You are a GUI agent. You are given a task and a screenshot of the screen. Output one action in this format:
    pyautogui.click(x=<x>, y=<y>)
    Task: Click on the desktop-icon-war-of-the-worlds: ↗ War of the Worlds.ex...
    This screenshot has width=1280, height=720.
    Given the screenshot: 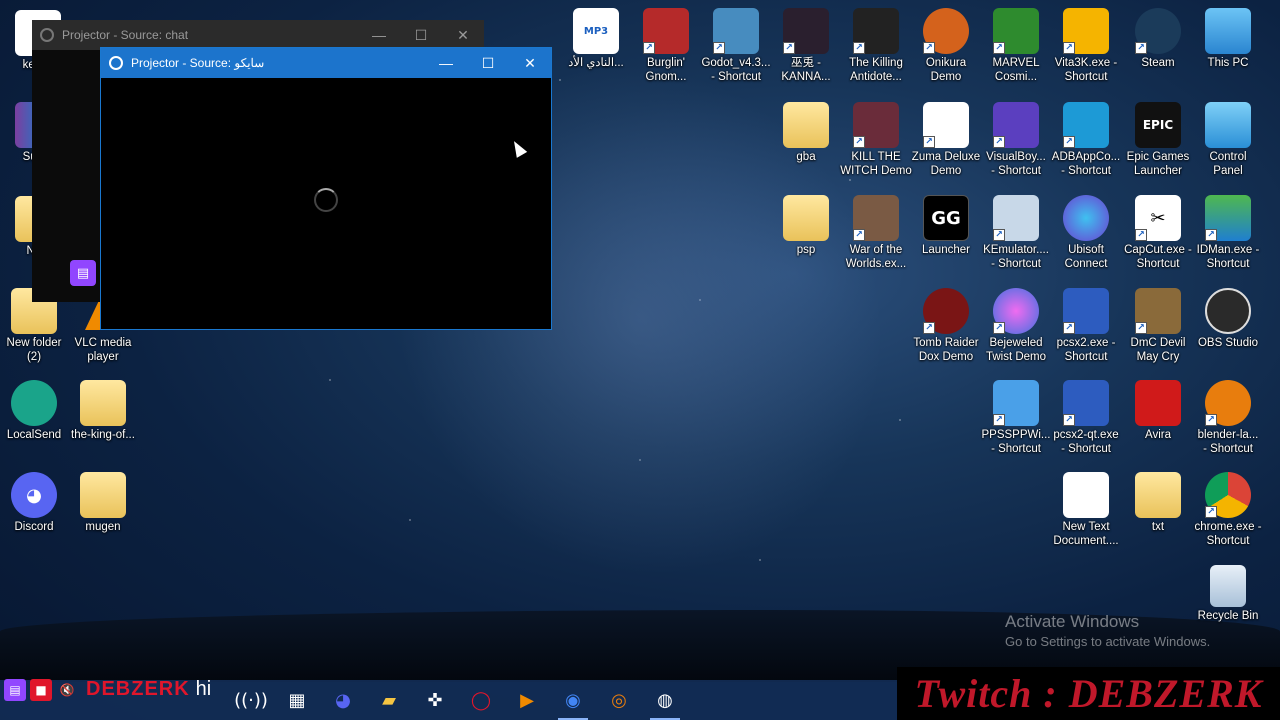 What is the action you would take?
    pyautogui.click(x=876, y=233)
    